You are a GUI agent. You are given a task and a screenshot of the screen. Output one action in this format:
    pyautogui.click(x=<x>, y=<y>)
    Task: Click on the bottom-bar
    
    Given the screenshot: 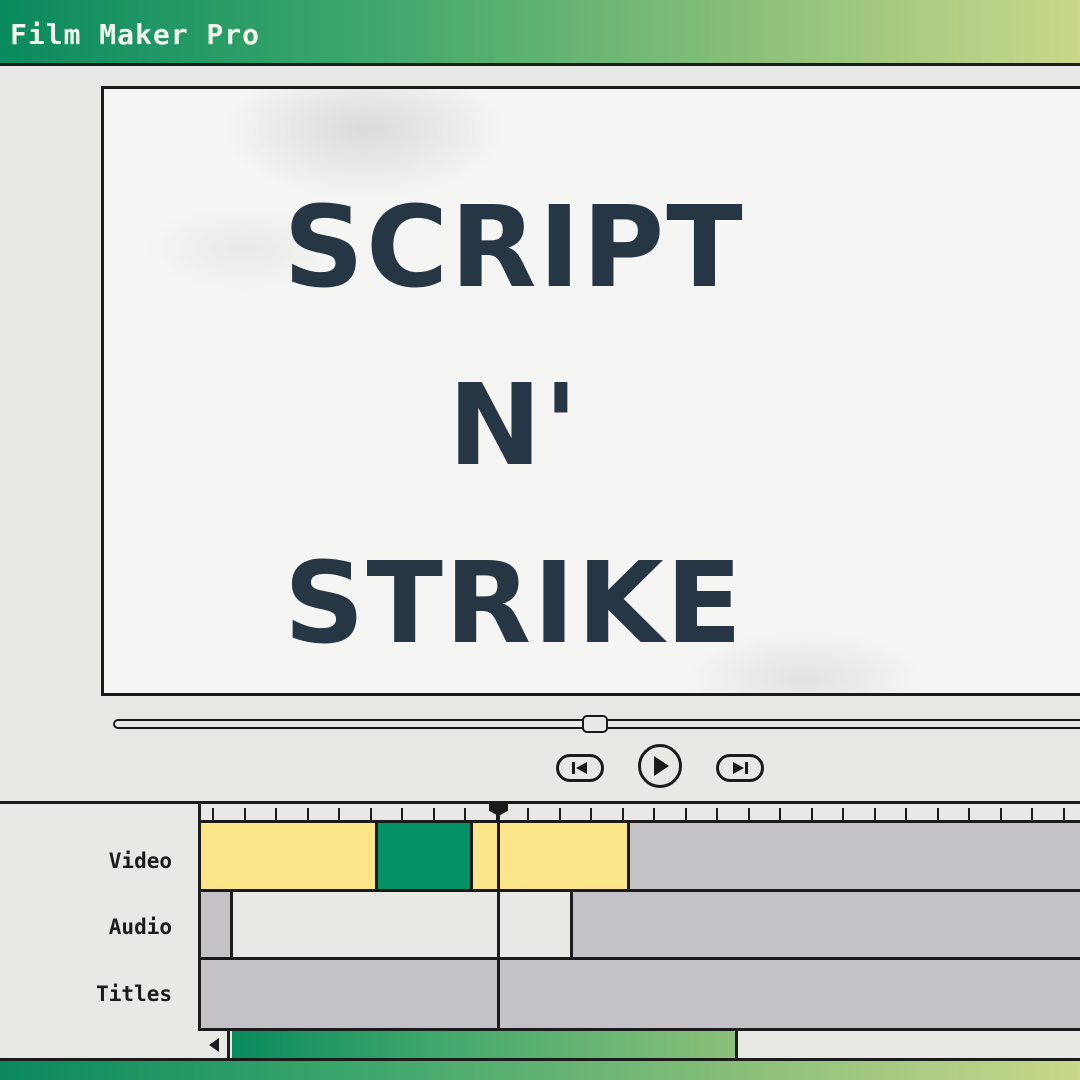 What is the action you would take?
    pyautogui.click(x=540, y=1069)
    